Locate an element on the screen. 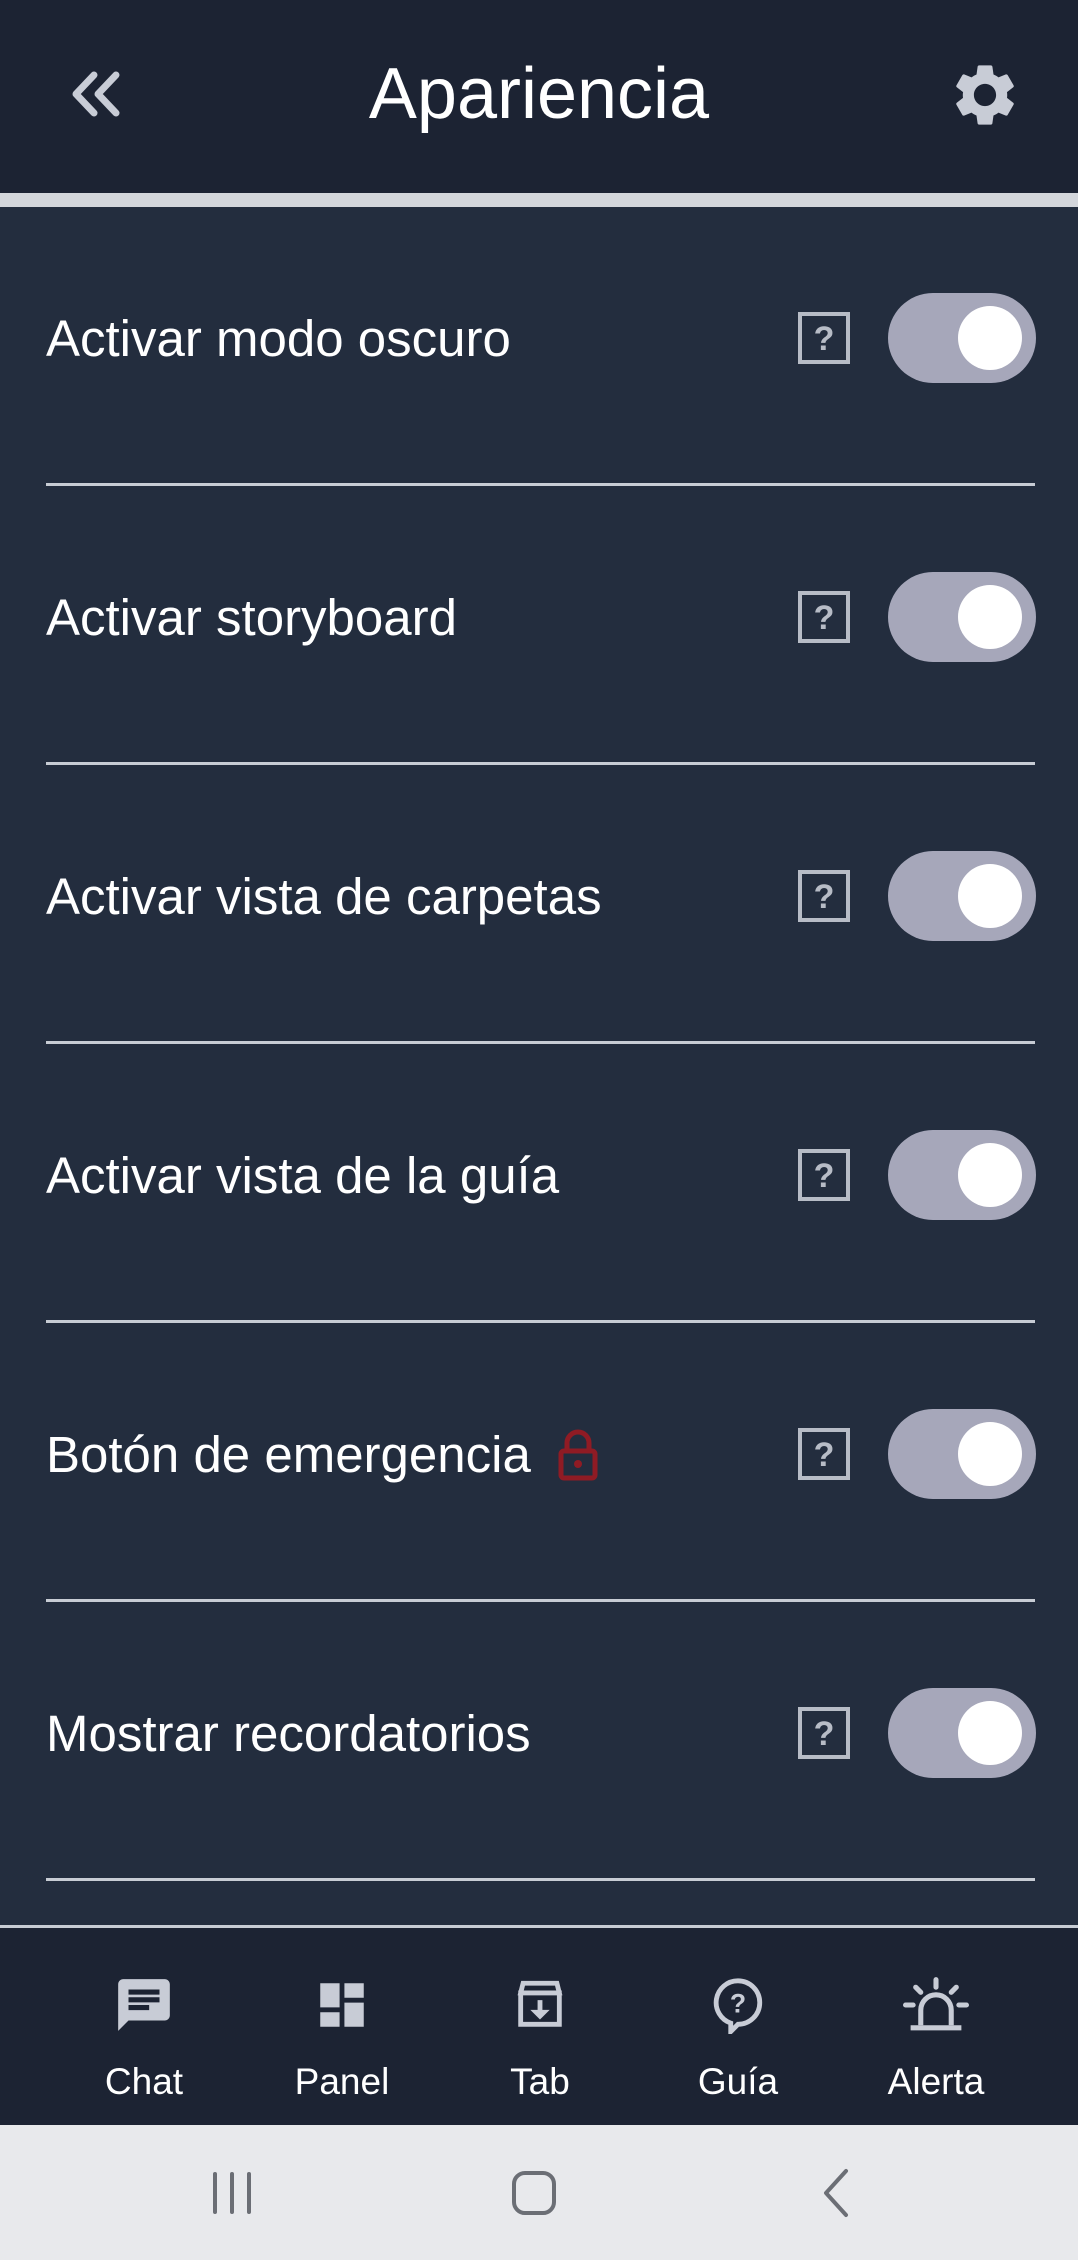 This screenshot has height=2260, width=1078. bottom-navigation: Chat Panel Tab ? Guía Alerta is located at coordinates (539, 2025).